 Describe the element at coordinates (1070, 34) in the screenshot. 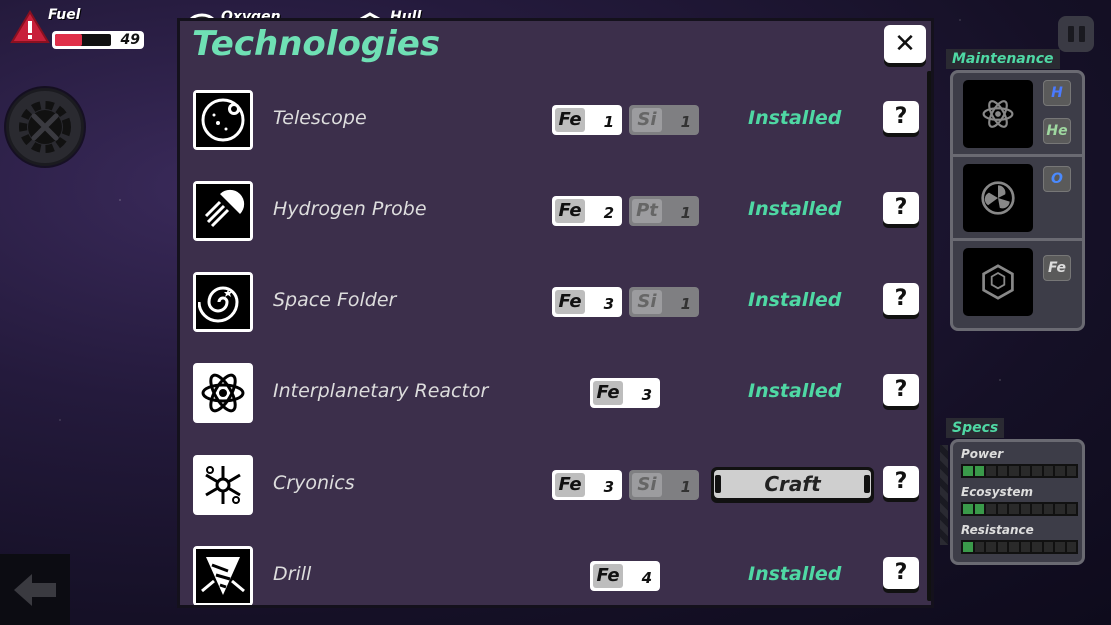

I see `pause-icon` at that location.